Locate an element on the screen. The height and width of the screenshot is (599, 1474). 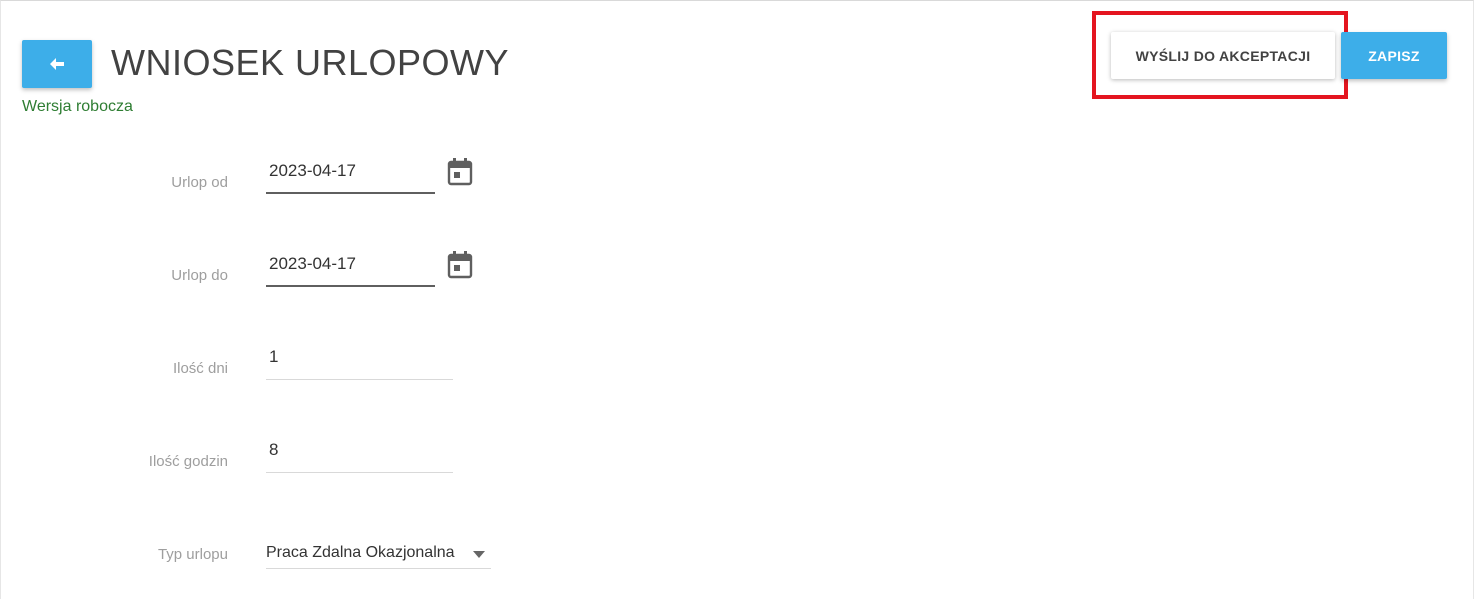
leave-to-input: 2023-04-17 is located at coordinates (350, 269).